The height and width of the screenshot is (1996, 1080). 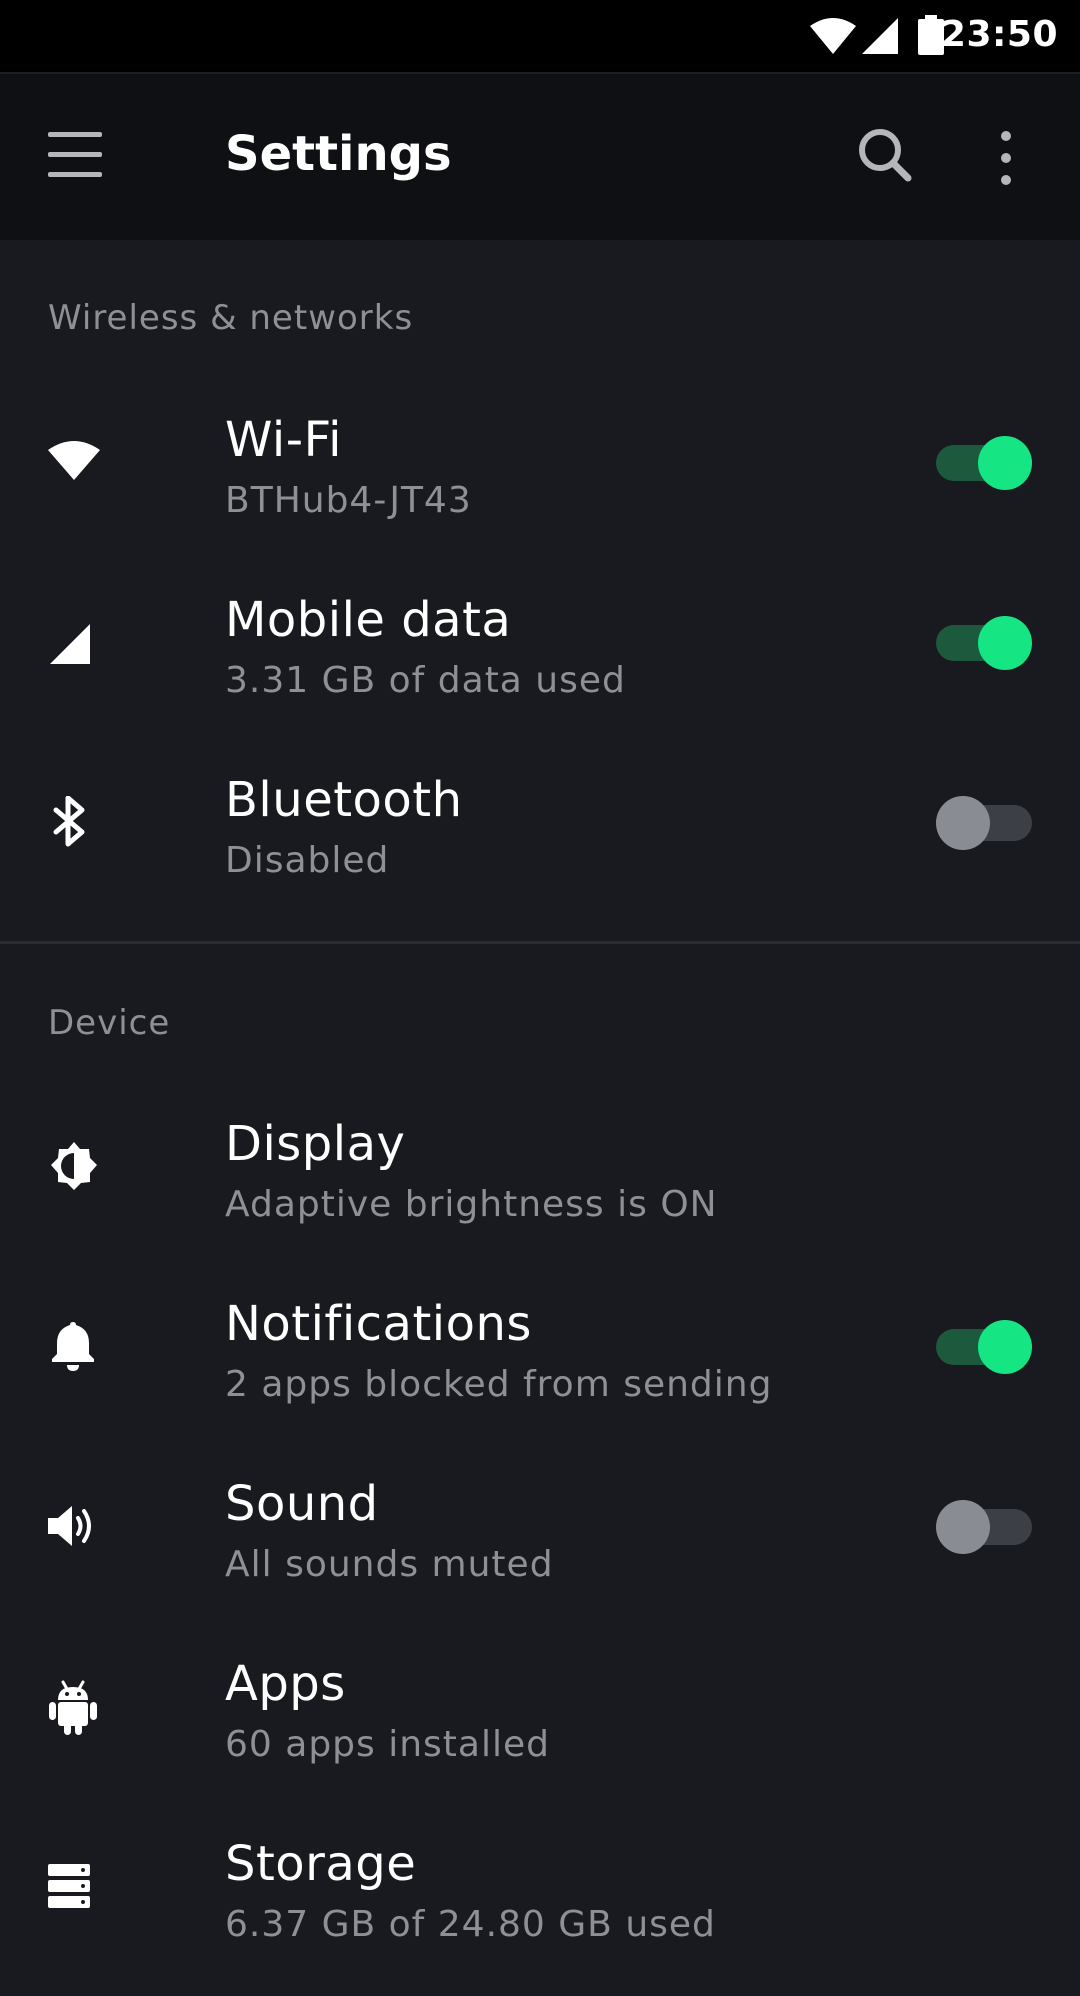 I want to click on setting-row-display: Display Adaptive brightness is ON, so click(x=540, y=1186).